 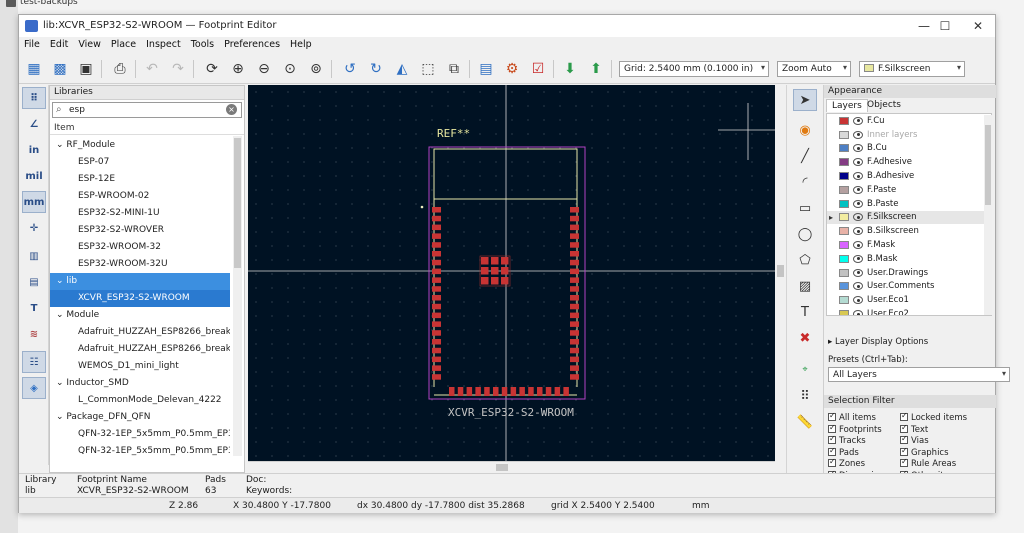 I want to click on layer-row: F.Cu, so click(x=909, y=121).